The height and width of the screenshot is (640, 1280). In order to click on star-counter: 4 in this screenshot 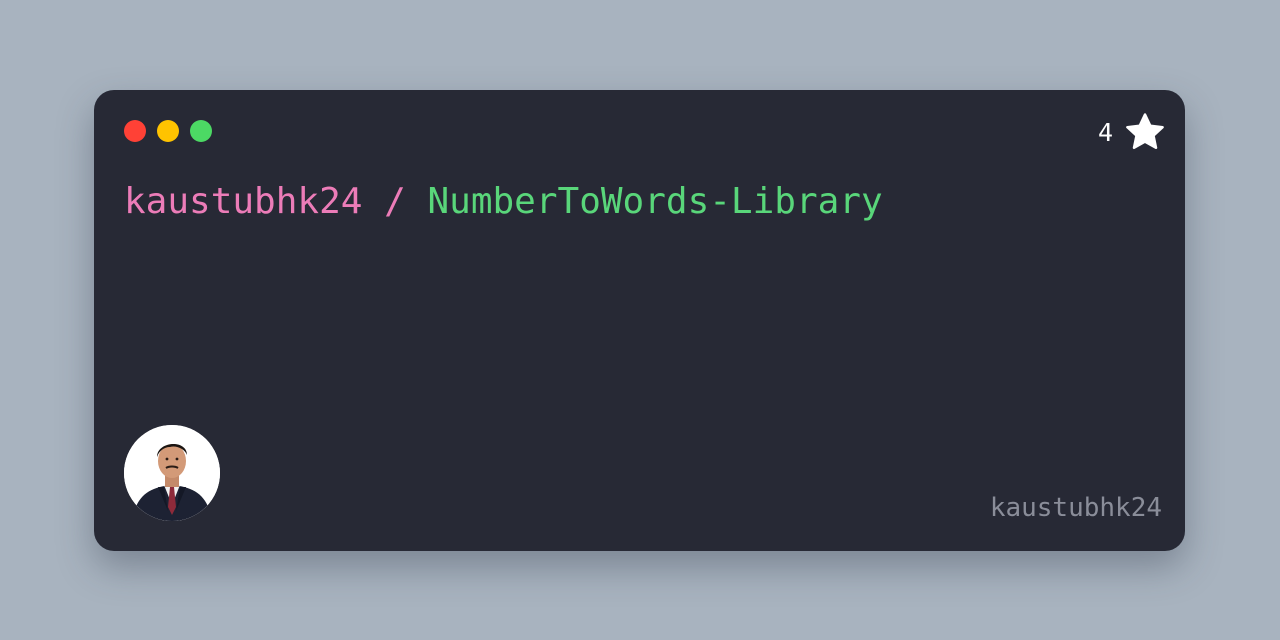, I will do `click(1131, 132)`.